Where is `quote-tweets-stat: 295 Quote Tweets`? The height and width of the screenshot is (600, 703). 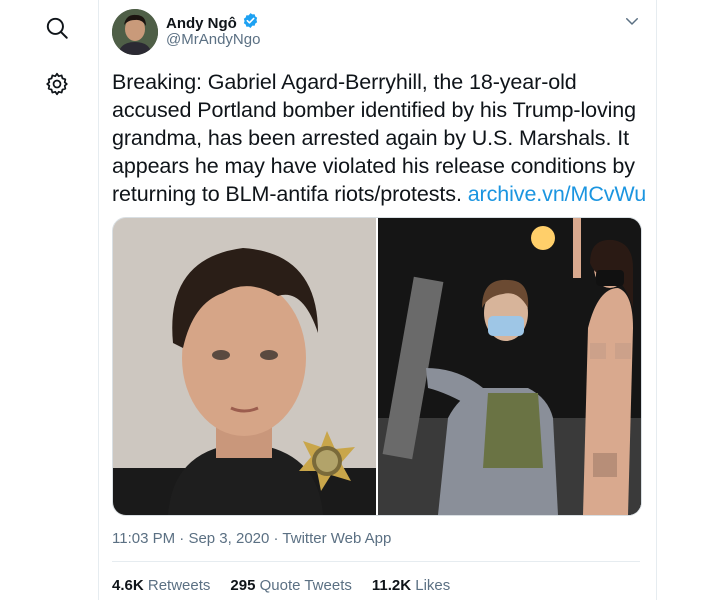
quote-tweets-stat: 295 Quote Tweets is located at coordinates (290, 585).